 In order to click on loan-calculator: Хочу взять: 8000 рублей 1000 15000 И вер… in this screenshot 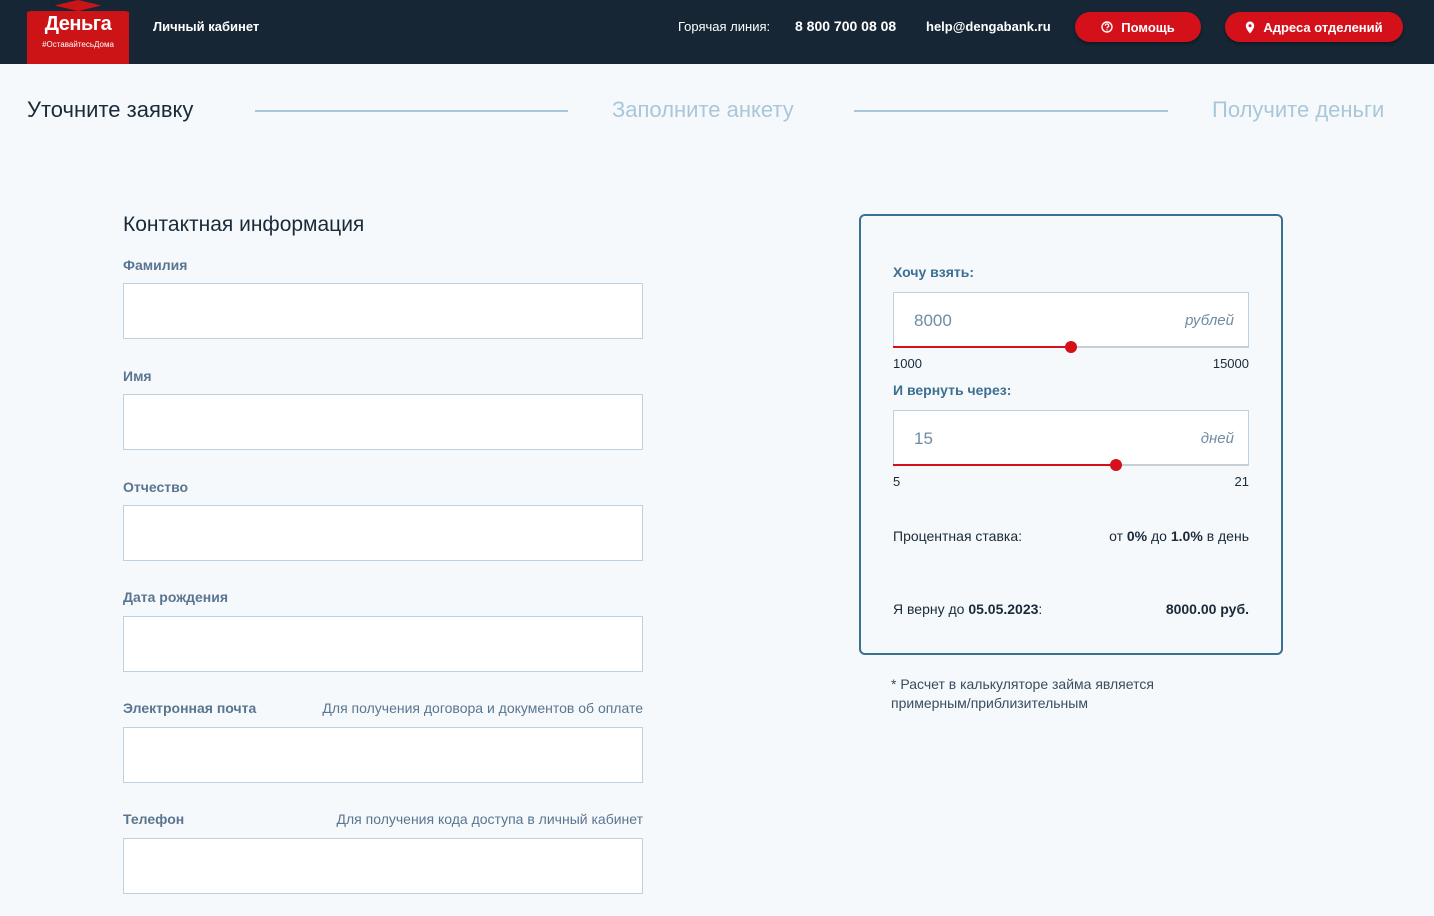, I will do `click(1071, 434)`.